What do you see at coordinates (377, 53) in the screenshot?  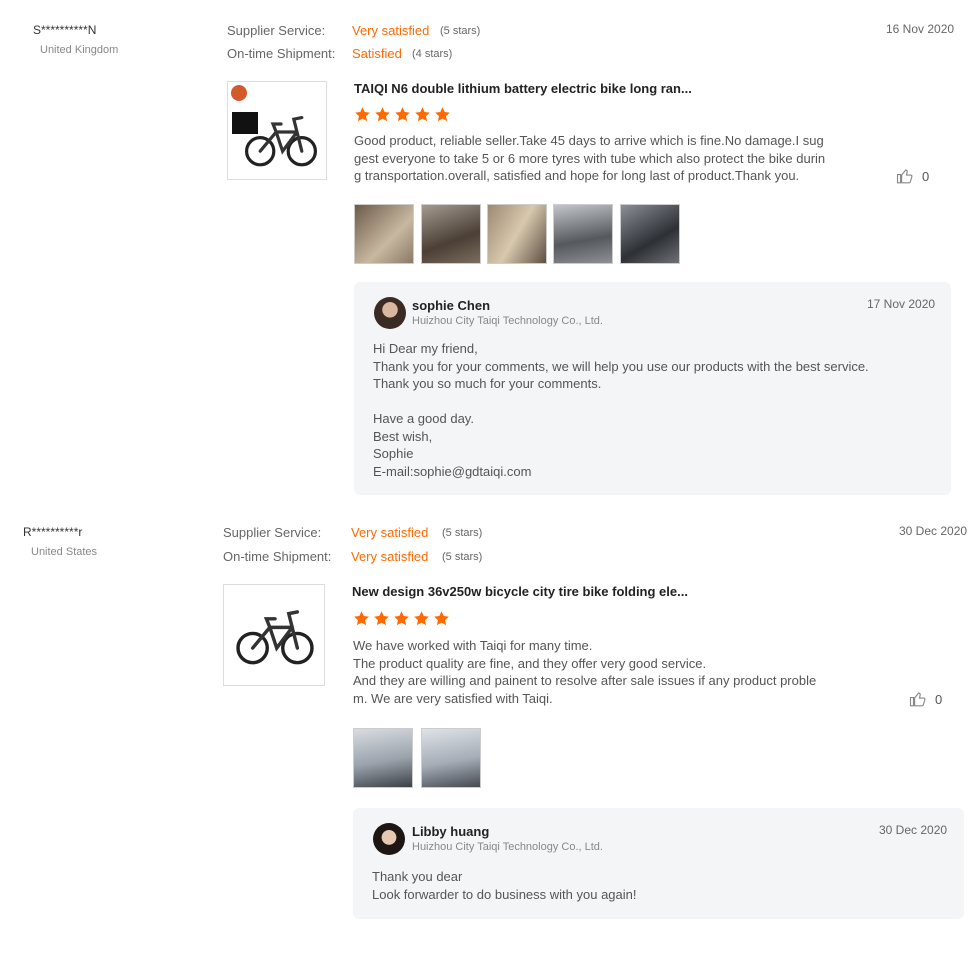 I see `shipment-rating: Satisfied` at bounding box center [377, 53].